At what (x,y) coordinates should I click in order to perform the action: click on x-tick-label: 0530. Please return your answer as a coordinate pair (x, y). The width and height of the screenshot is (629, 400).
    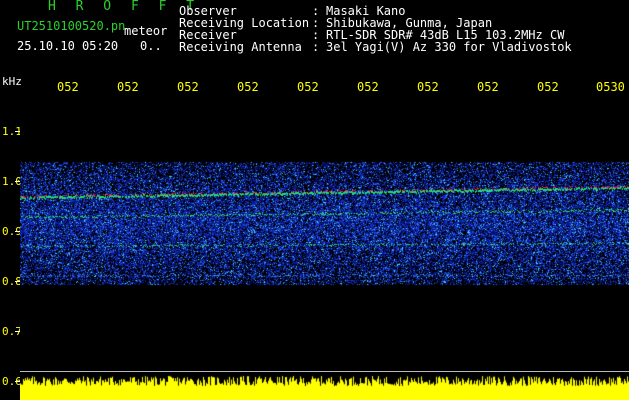
    Looking at the image, I should click on (610, 87).